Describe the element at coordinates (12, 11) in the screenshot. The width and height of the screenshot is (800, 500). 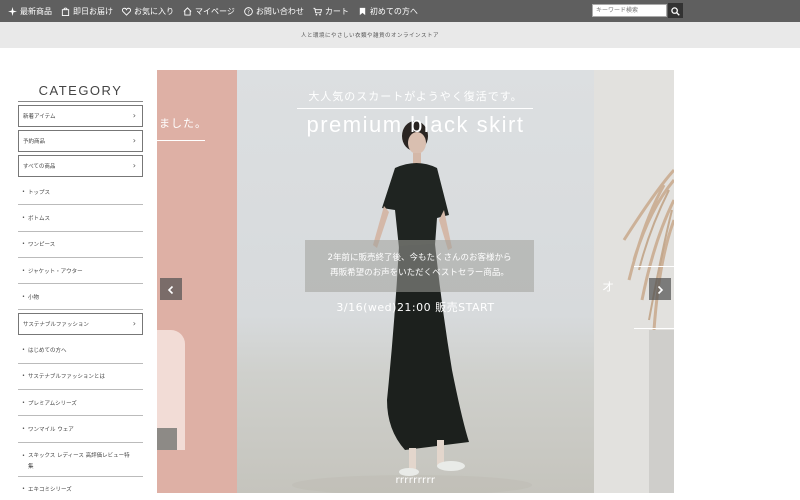
I see `sparkle-icon` at that location.